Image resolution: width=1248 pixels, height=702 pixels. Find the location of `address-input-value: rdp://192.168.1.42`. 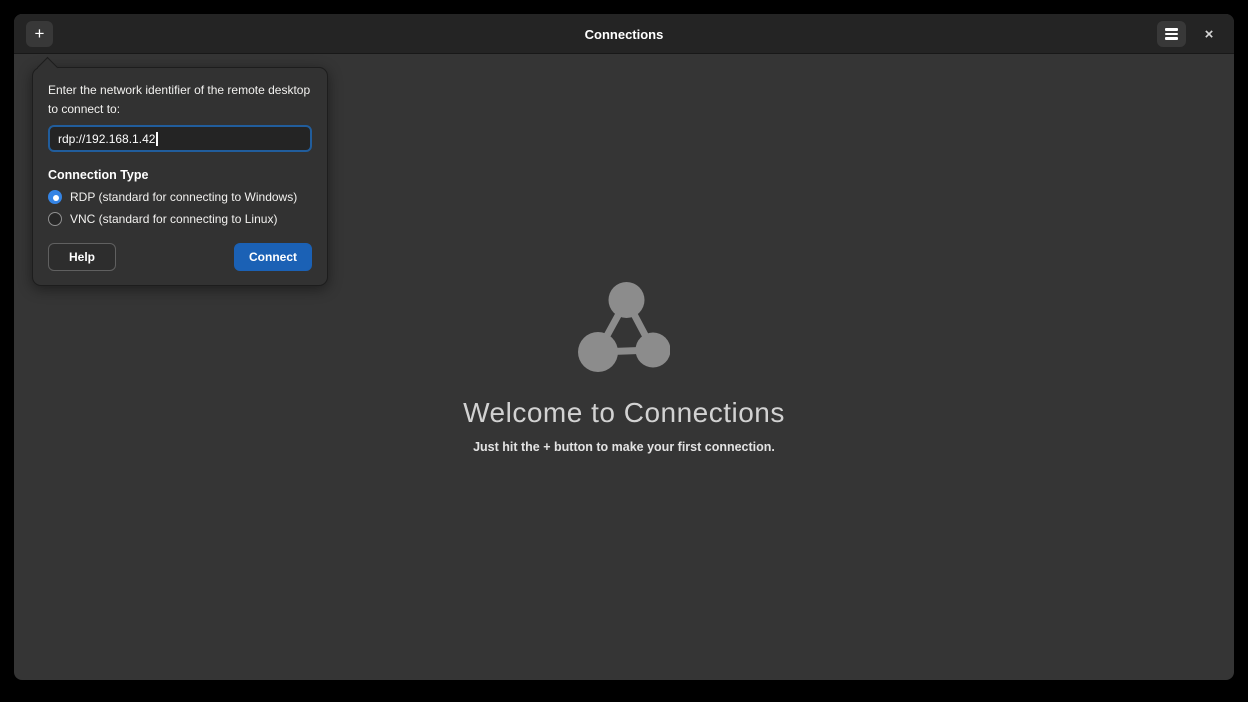

address-input-value: rdp://192.168.1.42 is located at coordinates (107, 138).